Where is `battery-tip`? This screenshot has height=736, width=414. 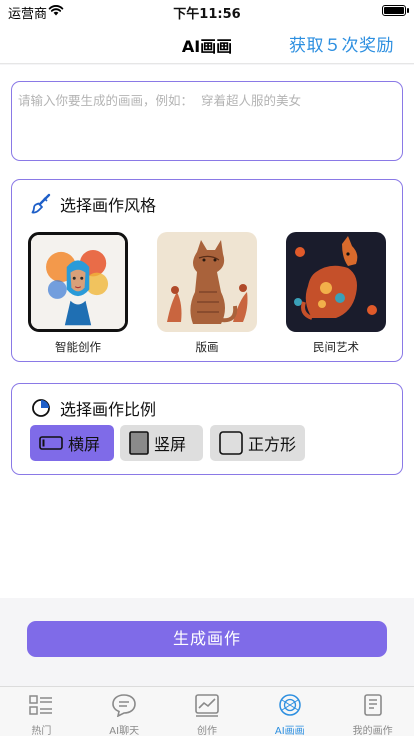 battery-tip is located at coordinates (408, 10).